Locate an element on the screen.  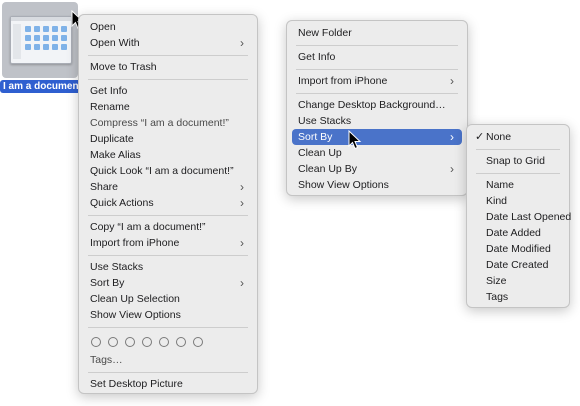
document-icon-selection is located at coordinates (40, 40).